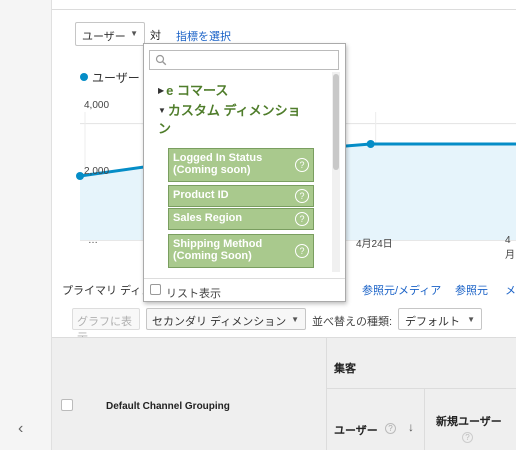  I want to click on primary-dimension-label: プライマリ ディメ, so click(107, 291).